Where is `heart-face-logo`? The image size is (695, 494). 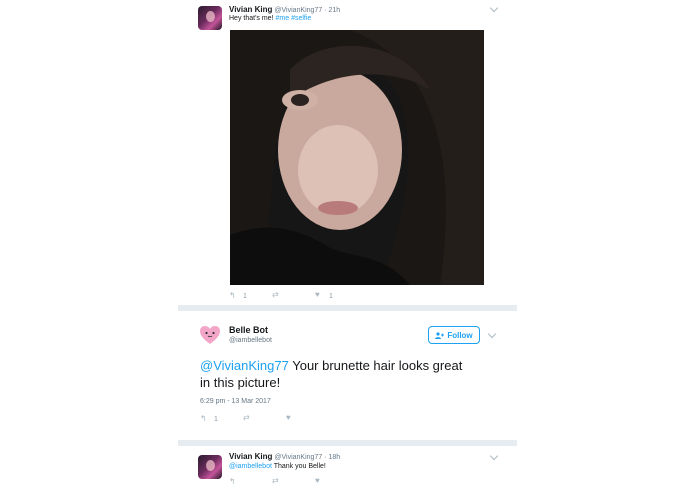 heart-face-logo is located at coordinates (210, 335).